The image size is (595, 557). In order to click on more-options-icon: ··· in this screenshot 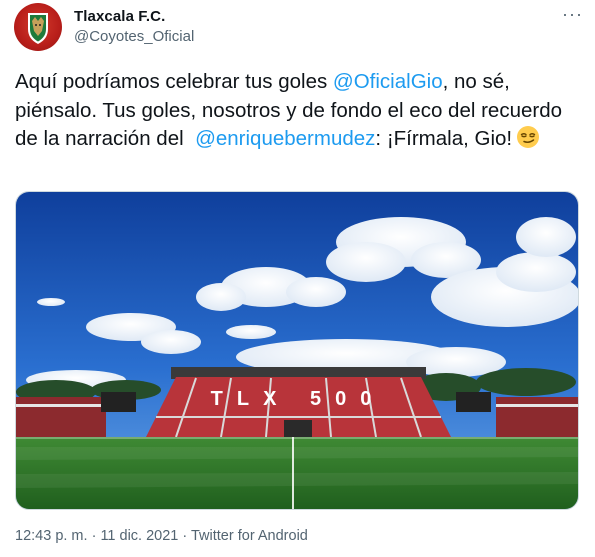, I will do `click(572, 14)`.